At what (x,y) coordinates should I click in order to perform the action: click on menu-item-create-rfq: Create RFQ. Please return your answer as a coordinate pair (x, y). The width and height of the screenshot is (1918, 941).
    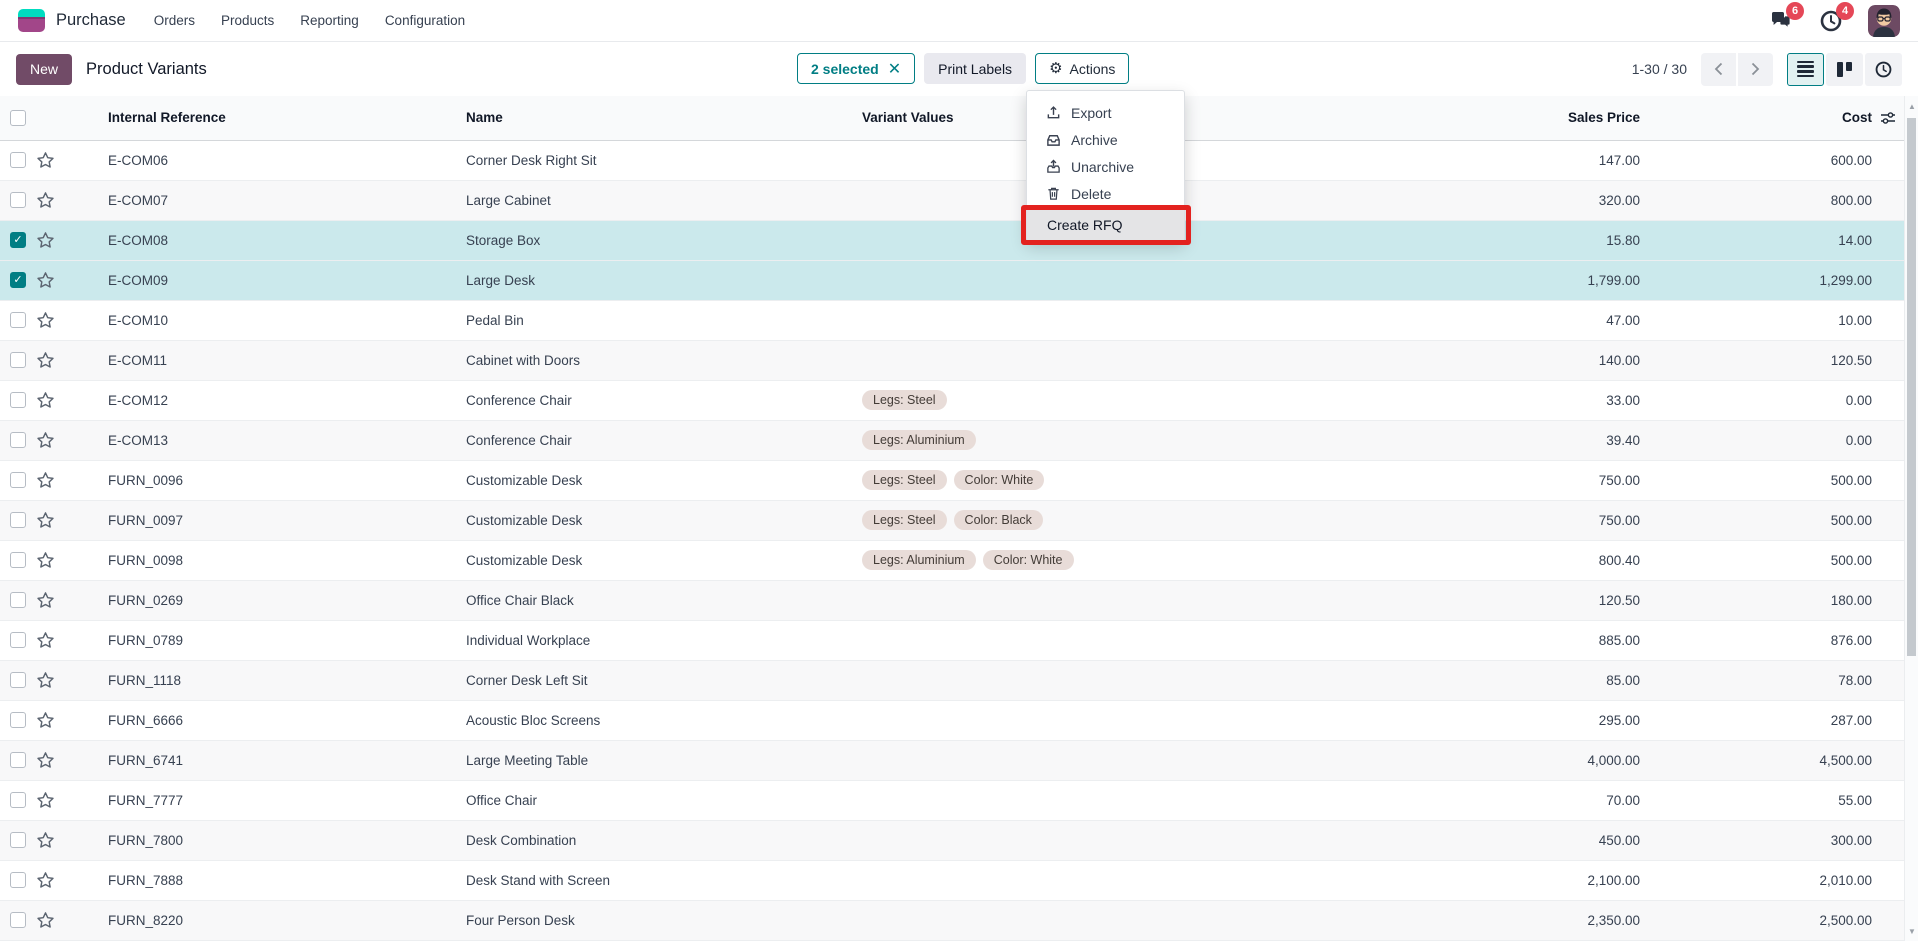
    Looking at the image, I should click on (1106, 225).